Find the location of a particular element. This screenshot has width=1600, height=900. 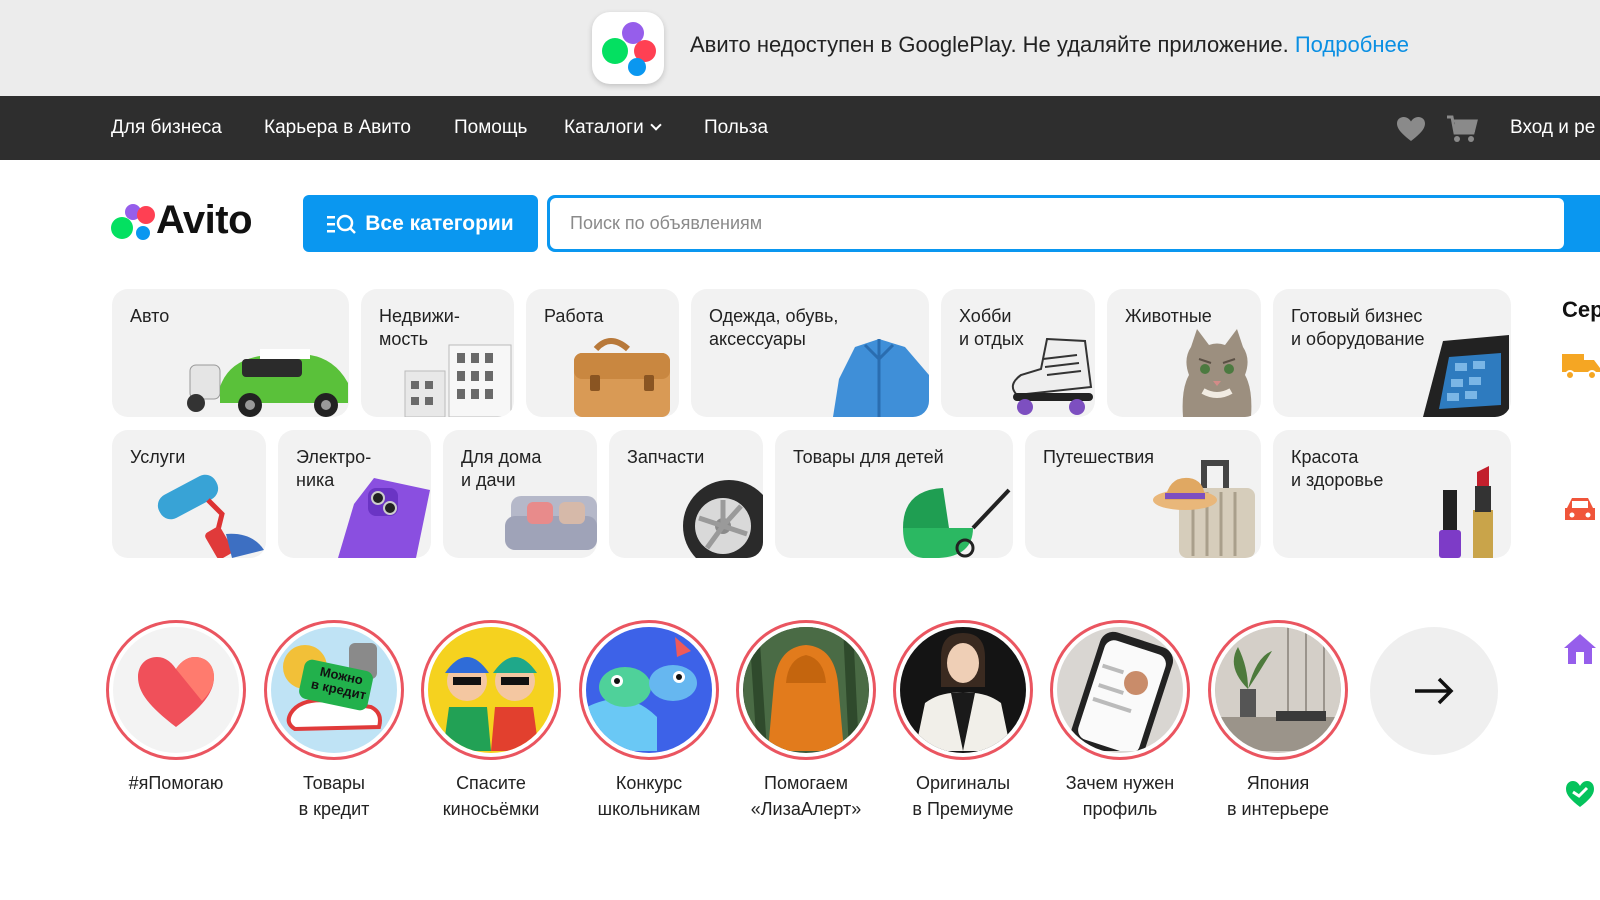

category-tile-kids: Товары для детей is located at coordinates (894, 494).